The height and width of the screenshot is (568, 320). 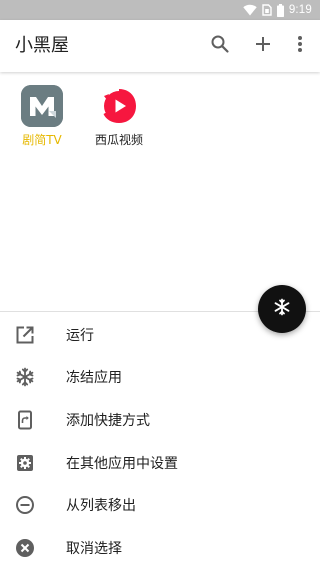 I want to click on add-button, so click(x=263, y=46).